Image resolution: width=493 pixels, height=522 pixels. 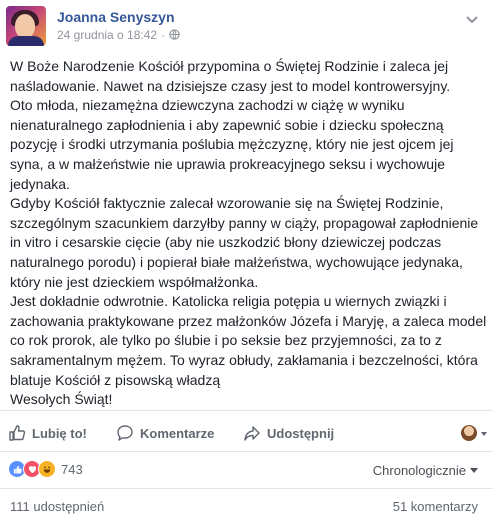 I want to click on like-button: Lubię to!, so click(x=47, y=433).